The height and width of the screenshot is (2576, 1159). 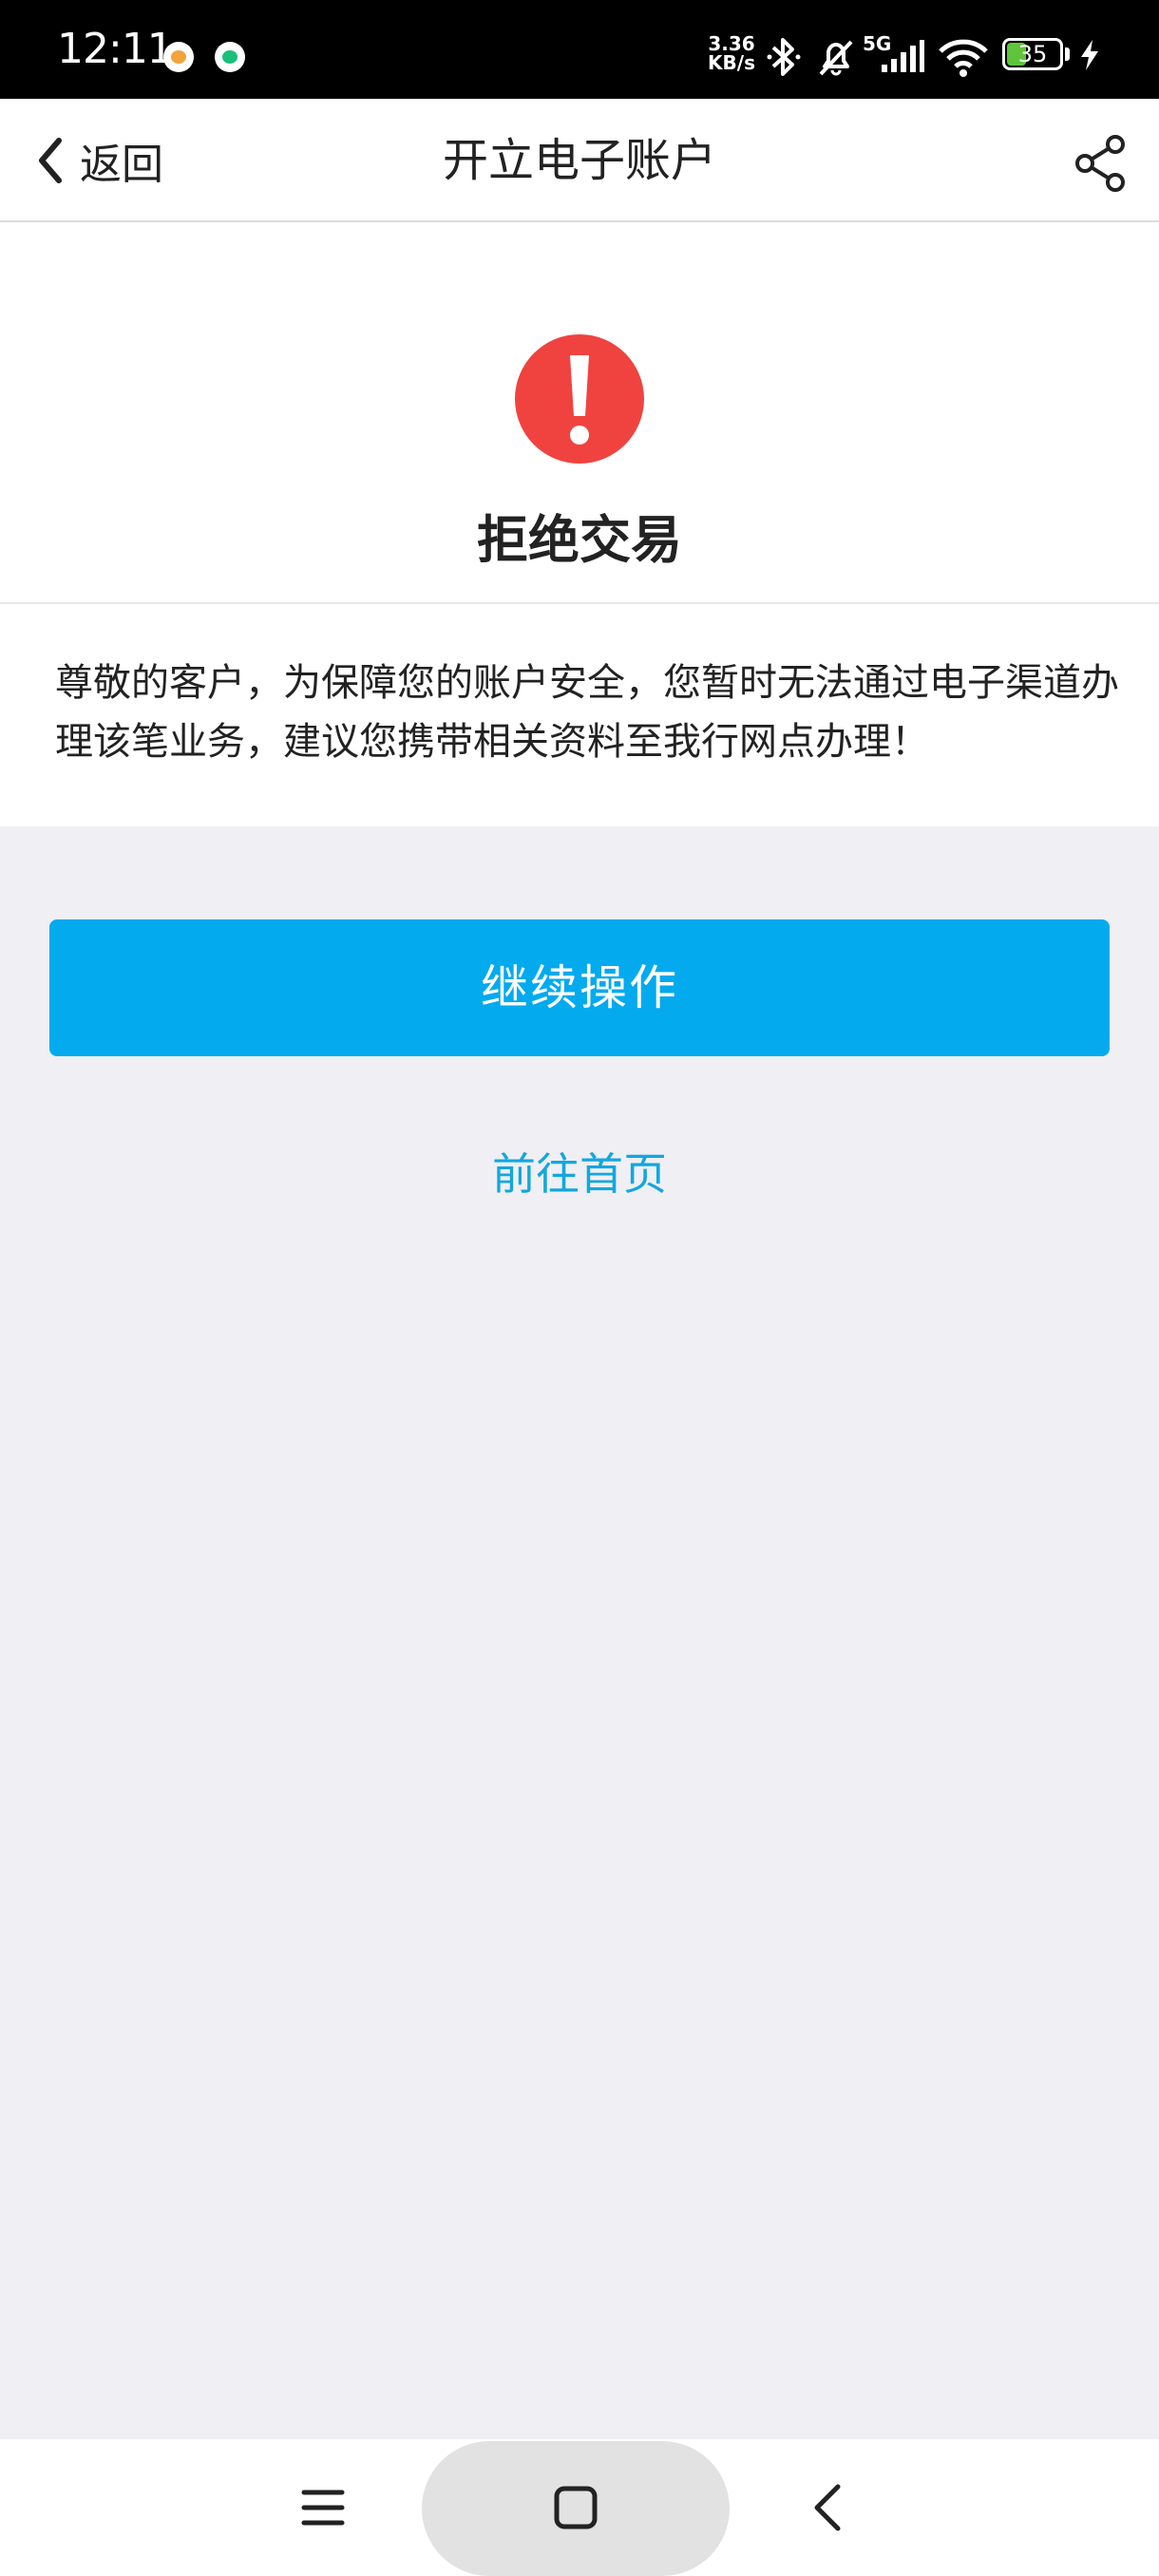 I want to click on page-title: 开立电子账户, so click(x=579, y=160).